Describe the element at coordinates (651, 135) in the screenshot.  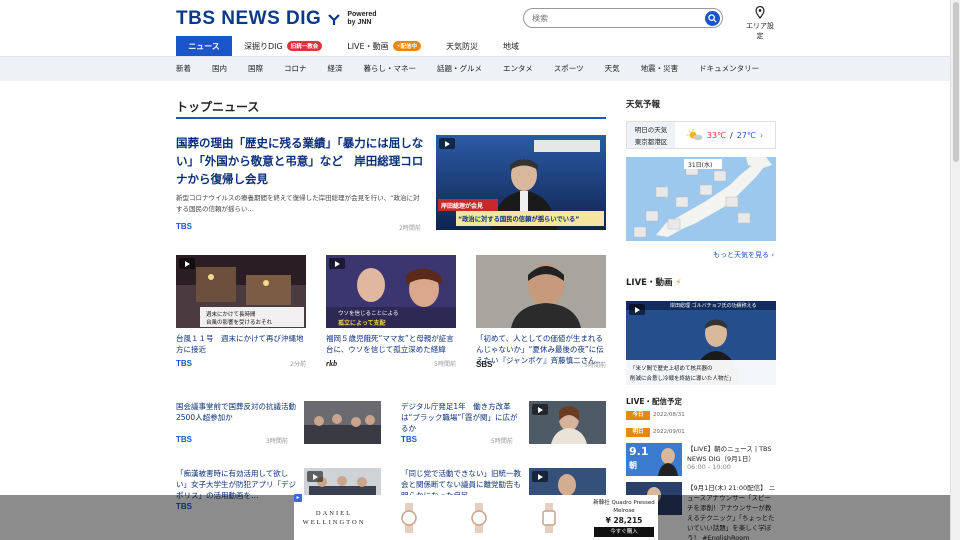
I see `weather-location: 明日の天気 東京都港区` at that location.